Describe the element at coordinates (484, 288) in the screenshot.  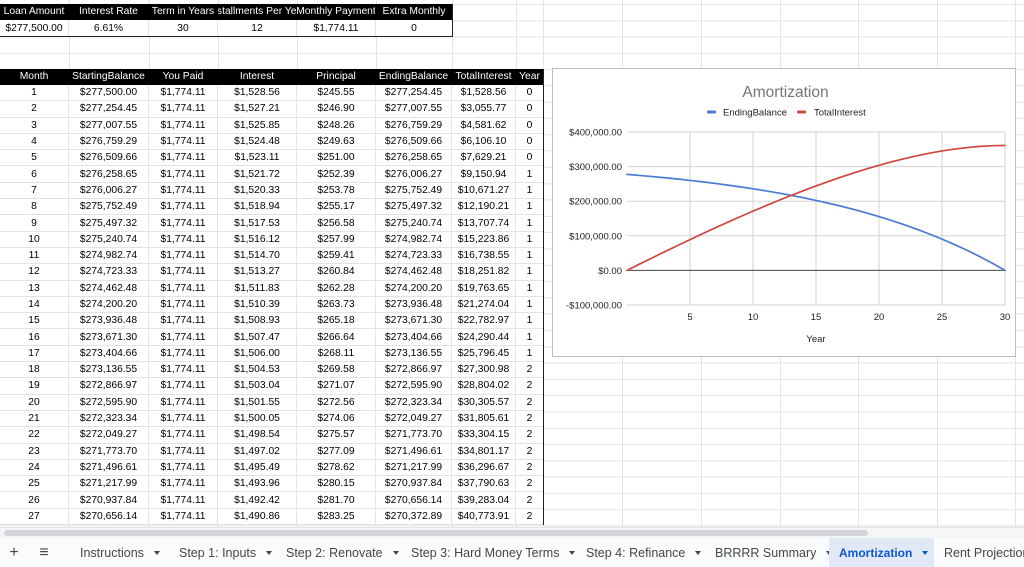
I see `cell-total-interest: $19,763.65` at that location.